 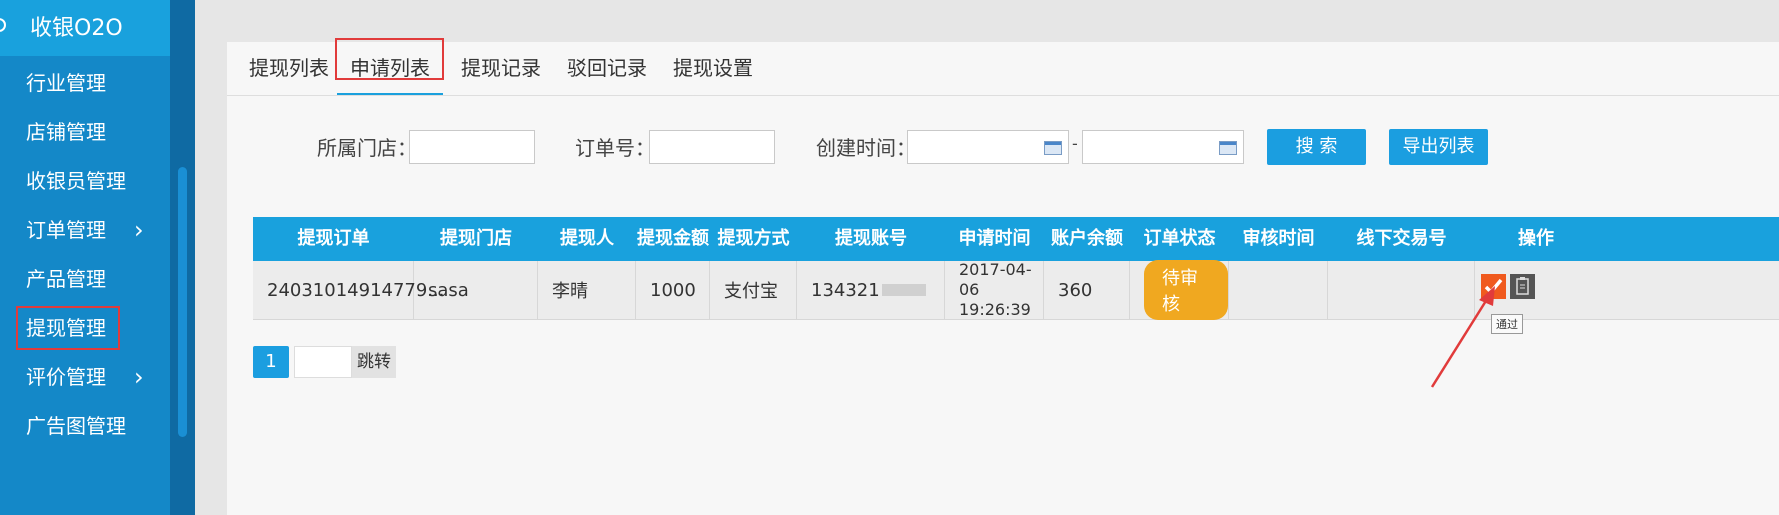 What do you see at coordinates (994, 238) in the screenshot?
I see `col-header-apply-time: 申请时间` at bounding box center [994, 238].